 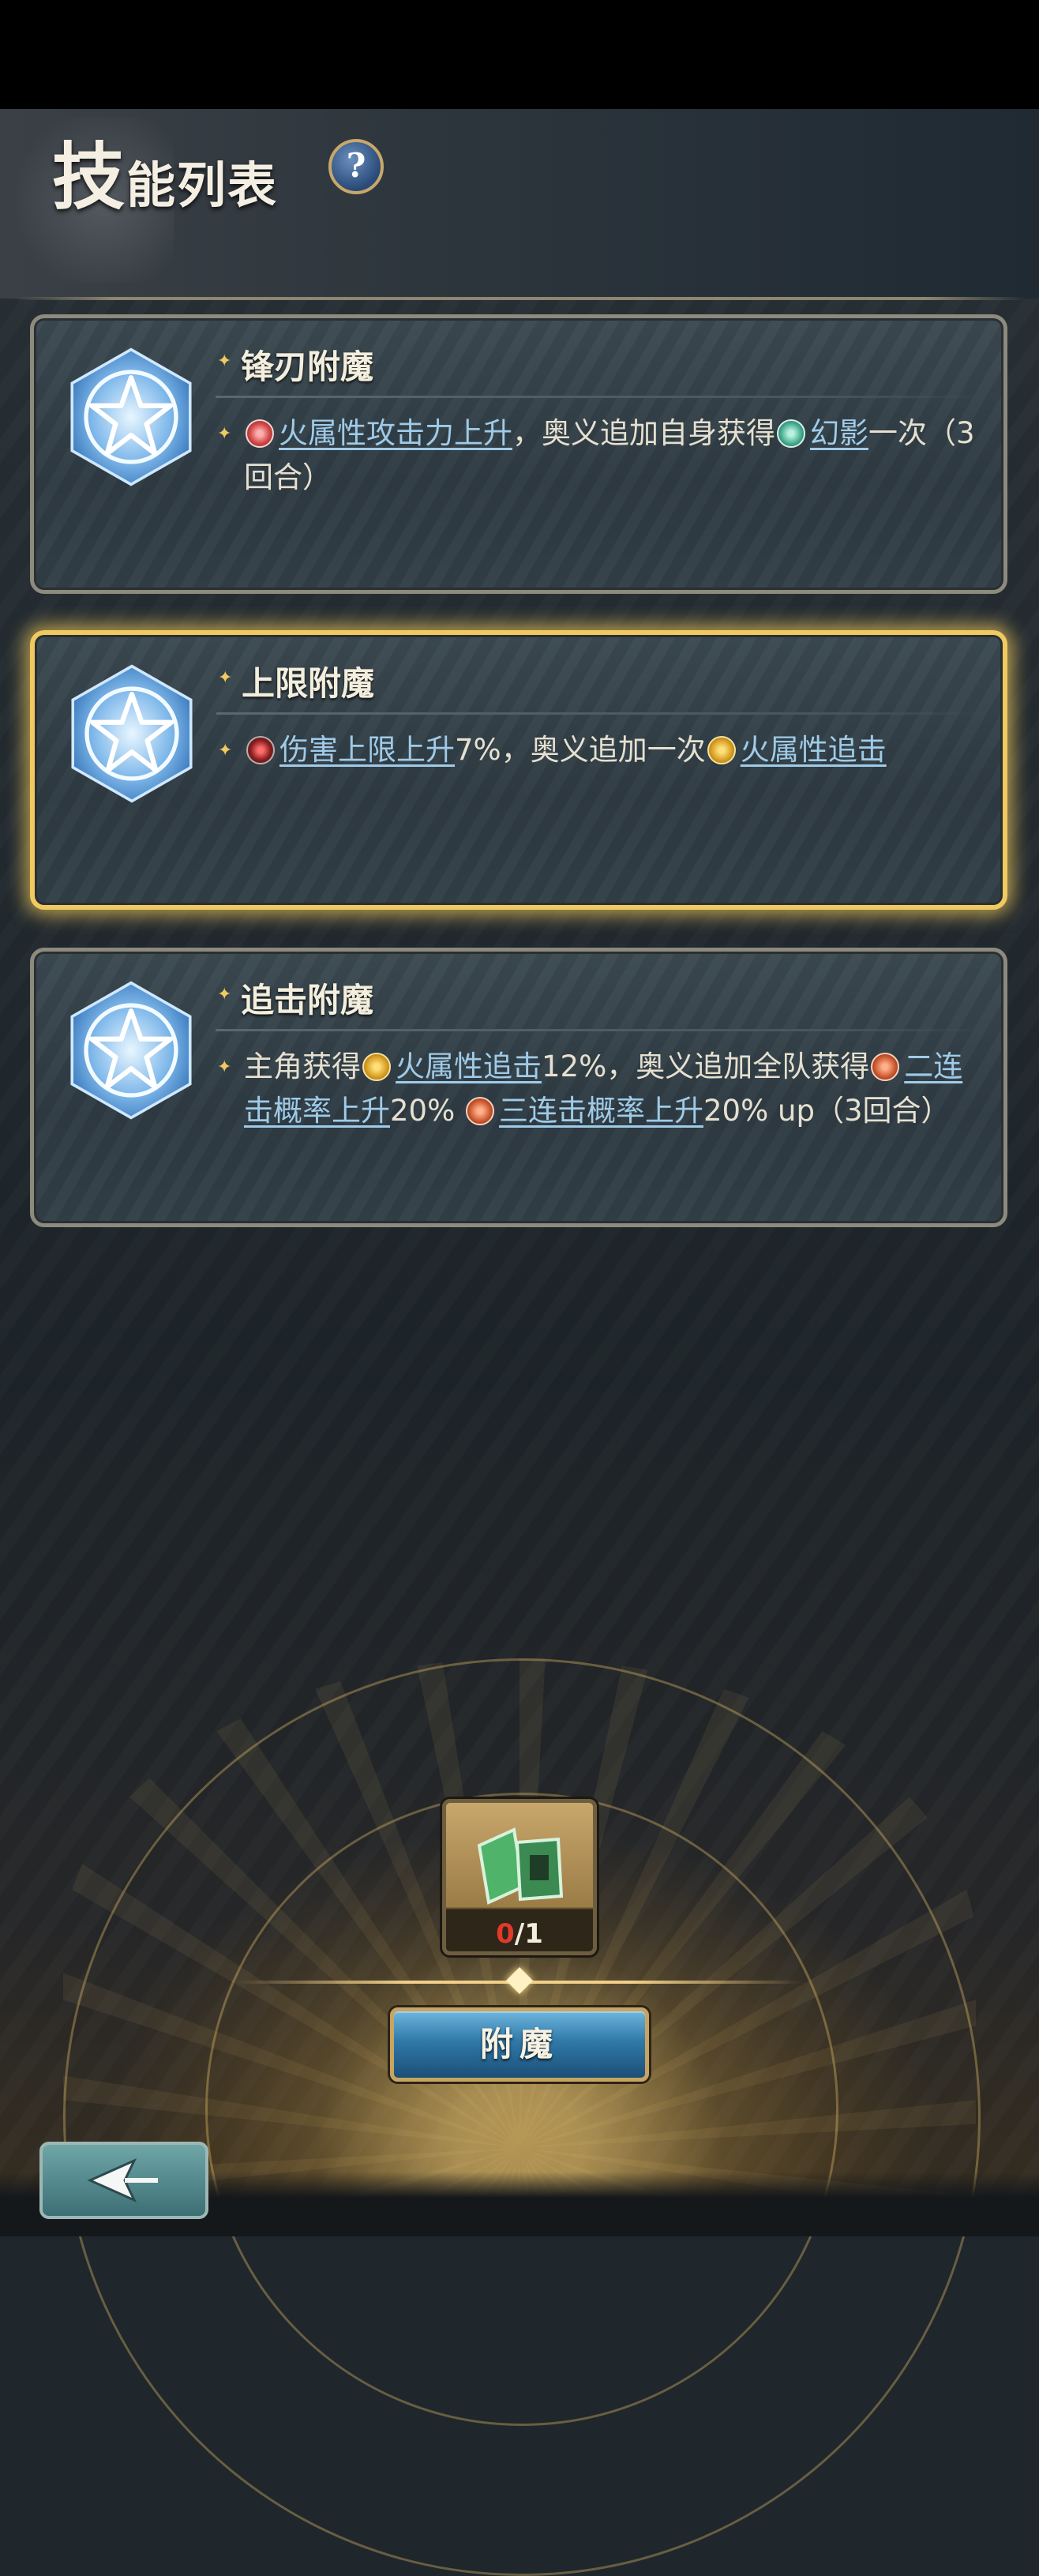 I want to click on help-button: ?, so click(x=356, y=166).